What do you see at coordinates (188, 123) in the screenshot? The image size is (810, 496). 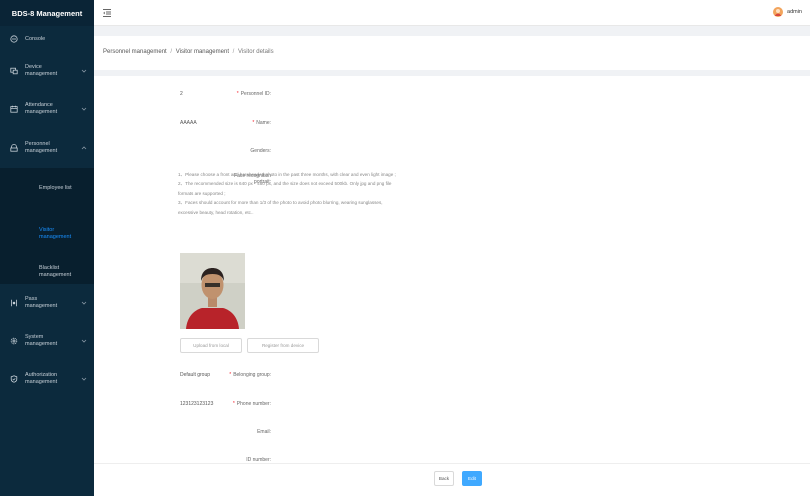 I see `field-value: AAAAA` at bounding box center [188, 123].